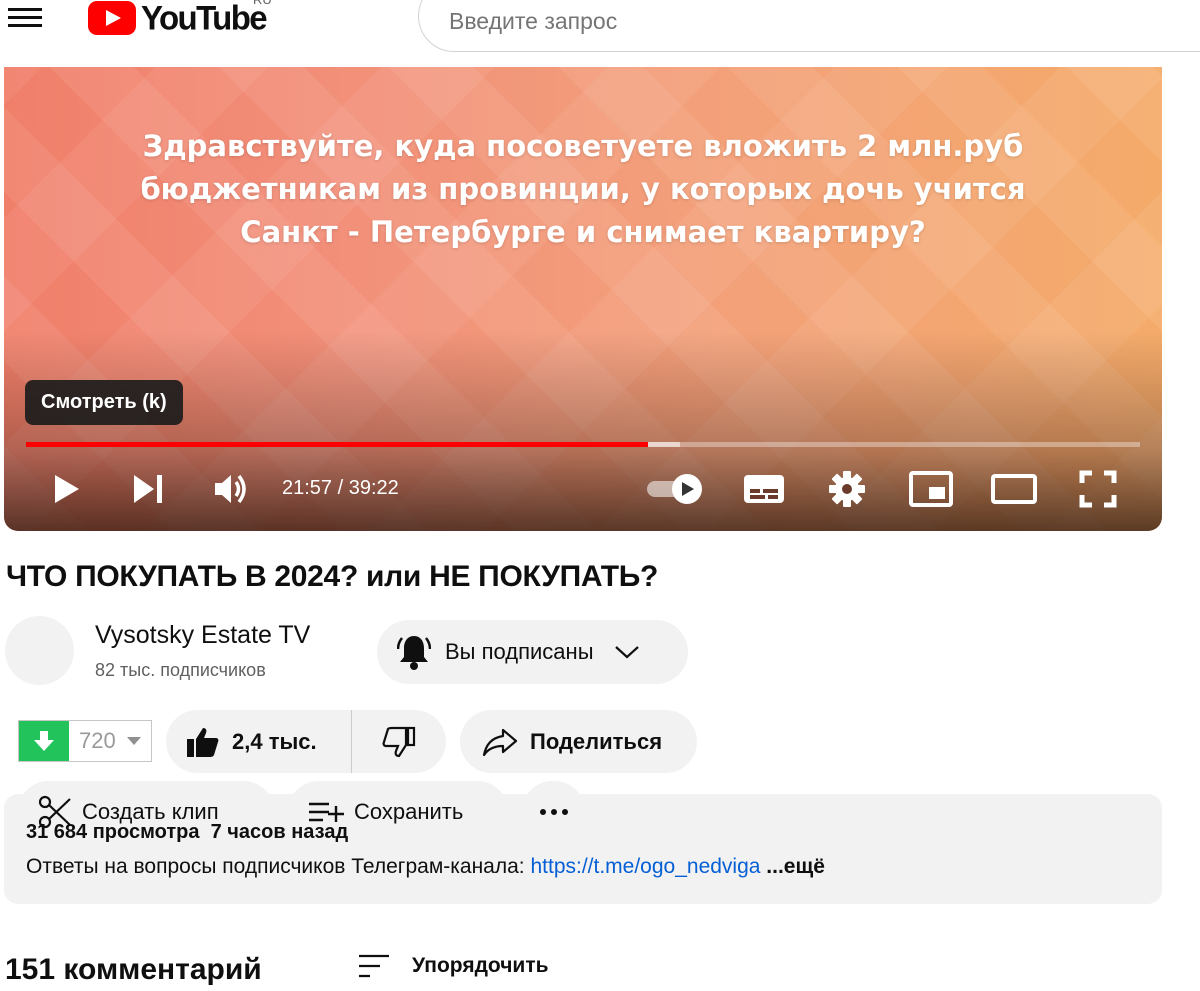 Image resolution: width=1200 pixels, height=991 pixels. I want to click on playlist-add-icon, so click(326, 812).